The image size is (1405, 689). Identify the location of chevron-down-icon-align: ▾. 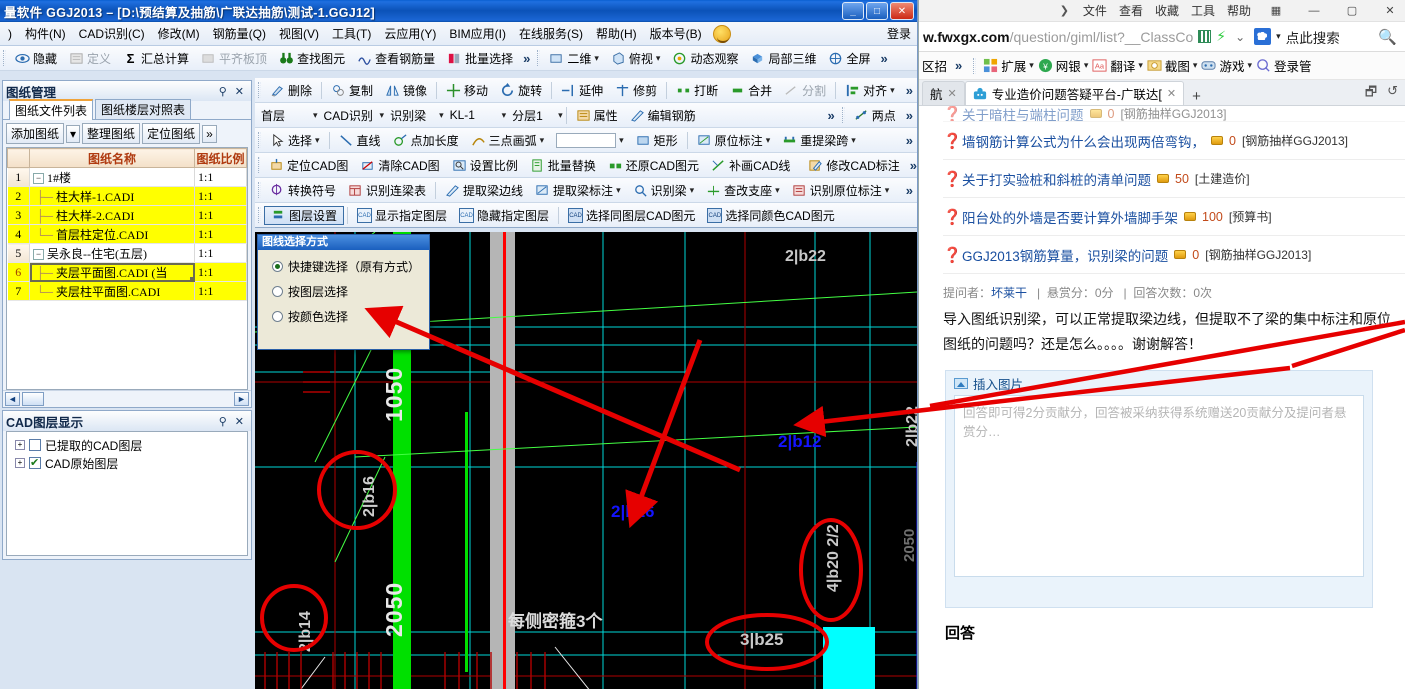
(892, 90).